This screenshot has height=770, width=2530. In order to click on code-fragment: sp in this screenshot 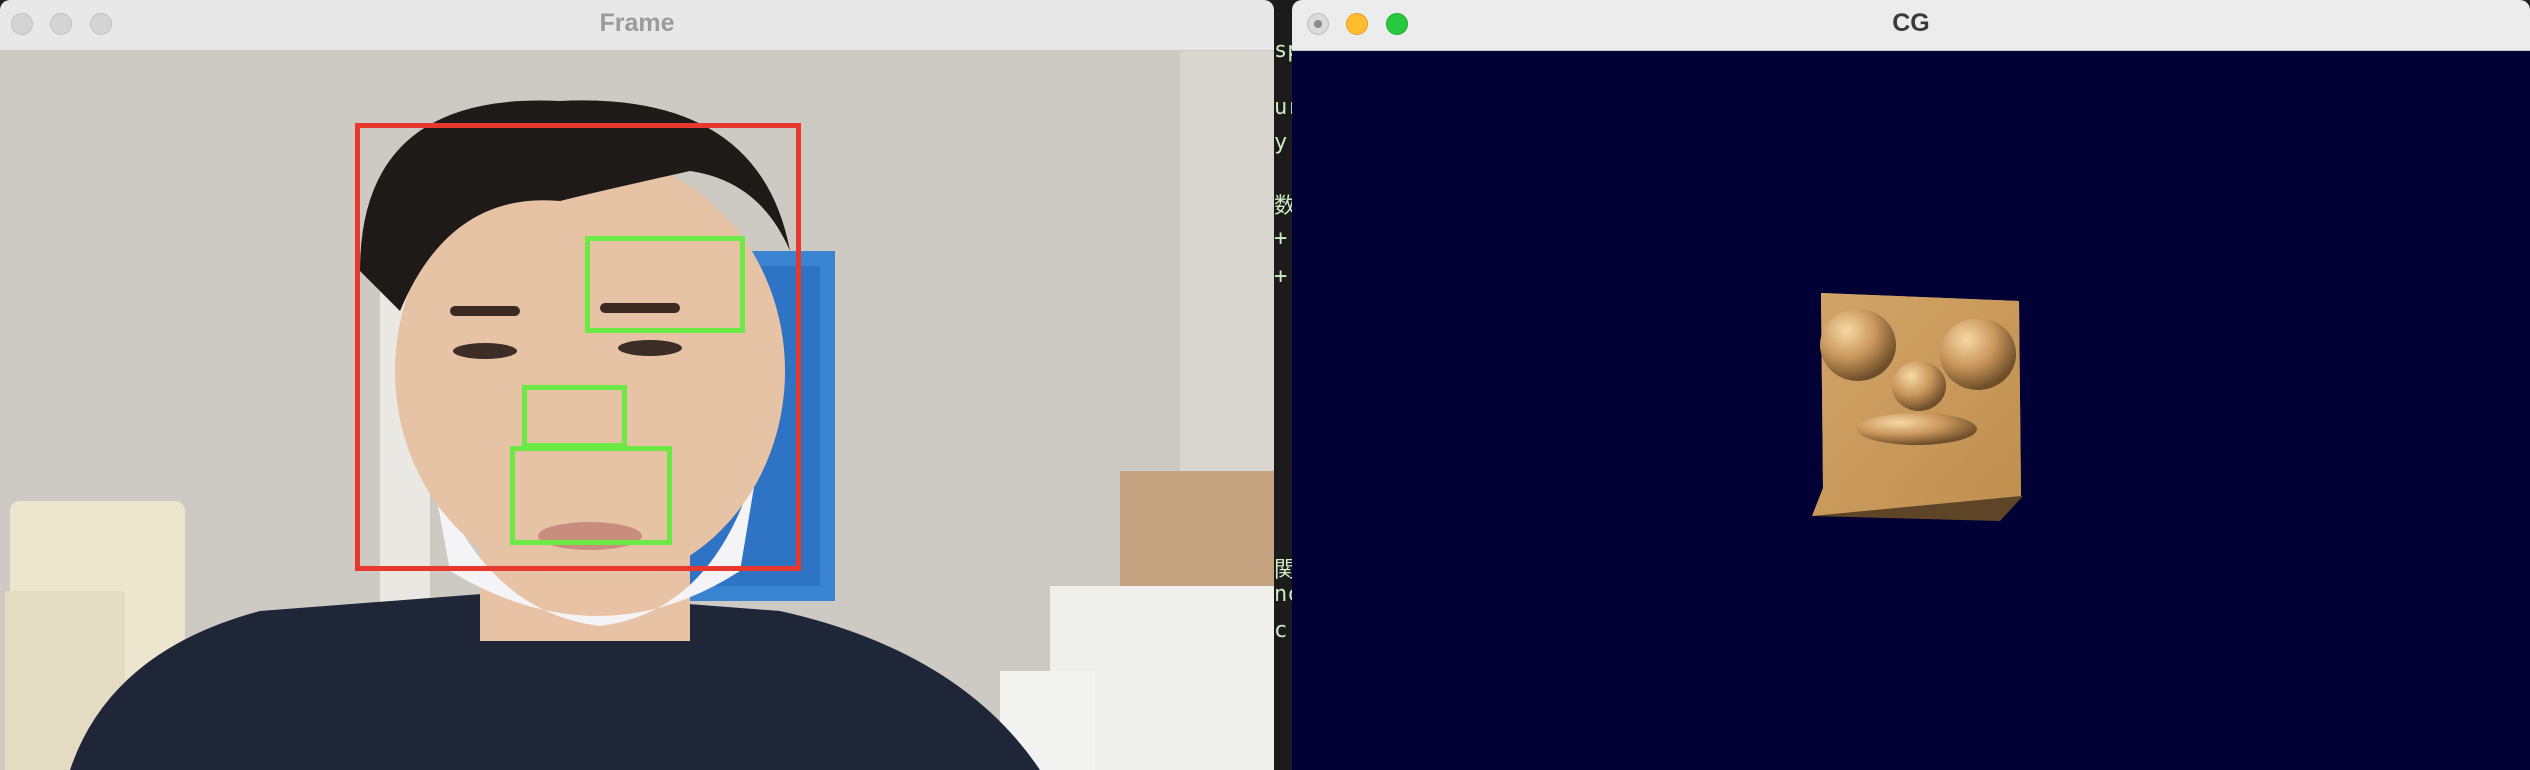, I will do `click(1283, 50)`.